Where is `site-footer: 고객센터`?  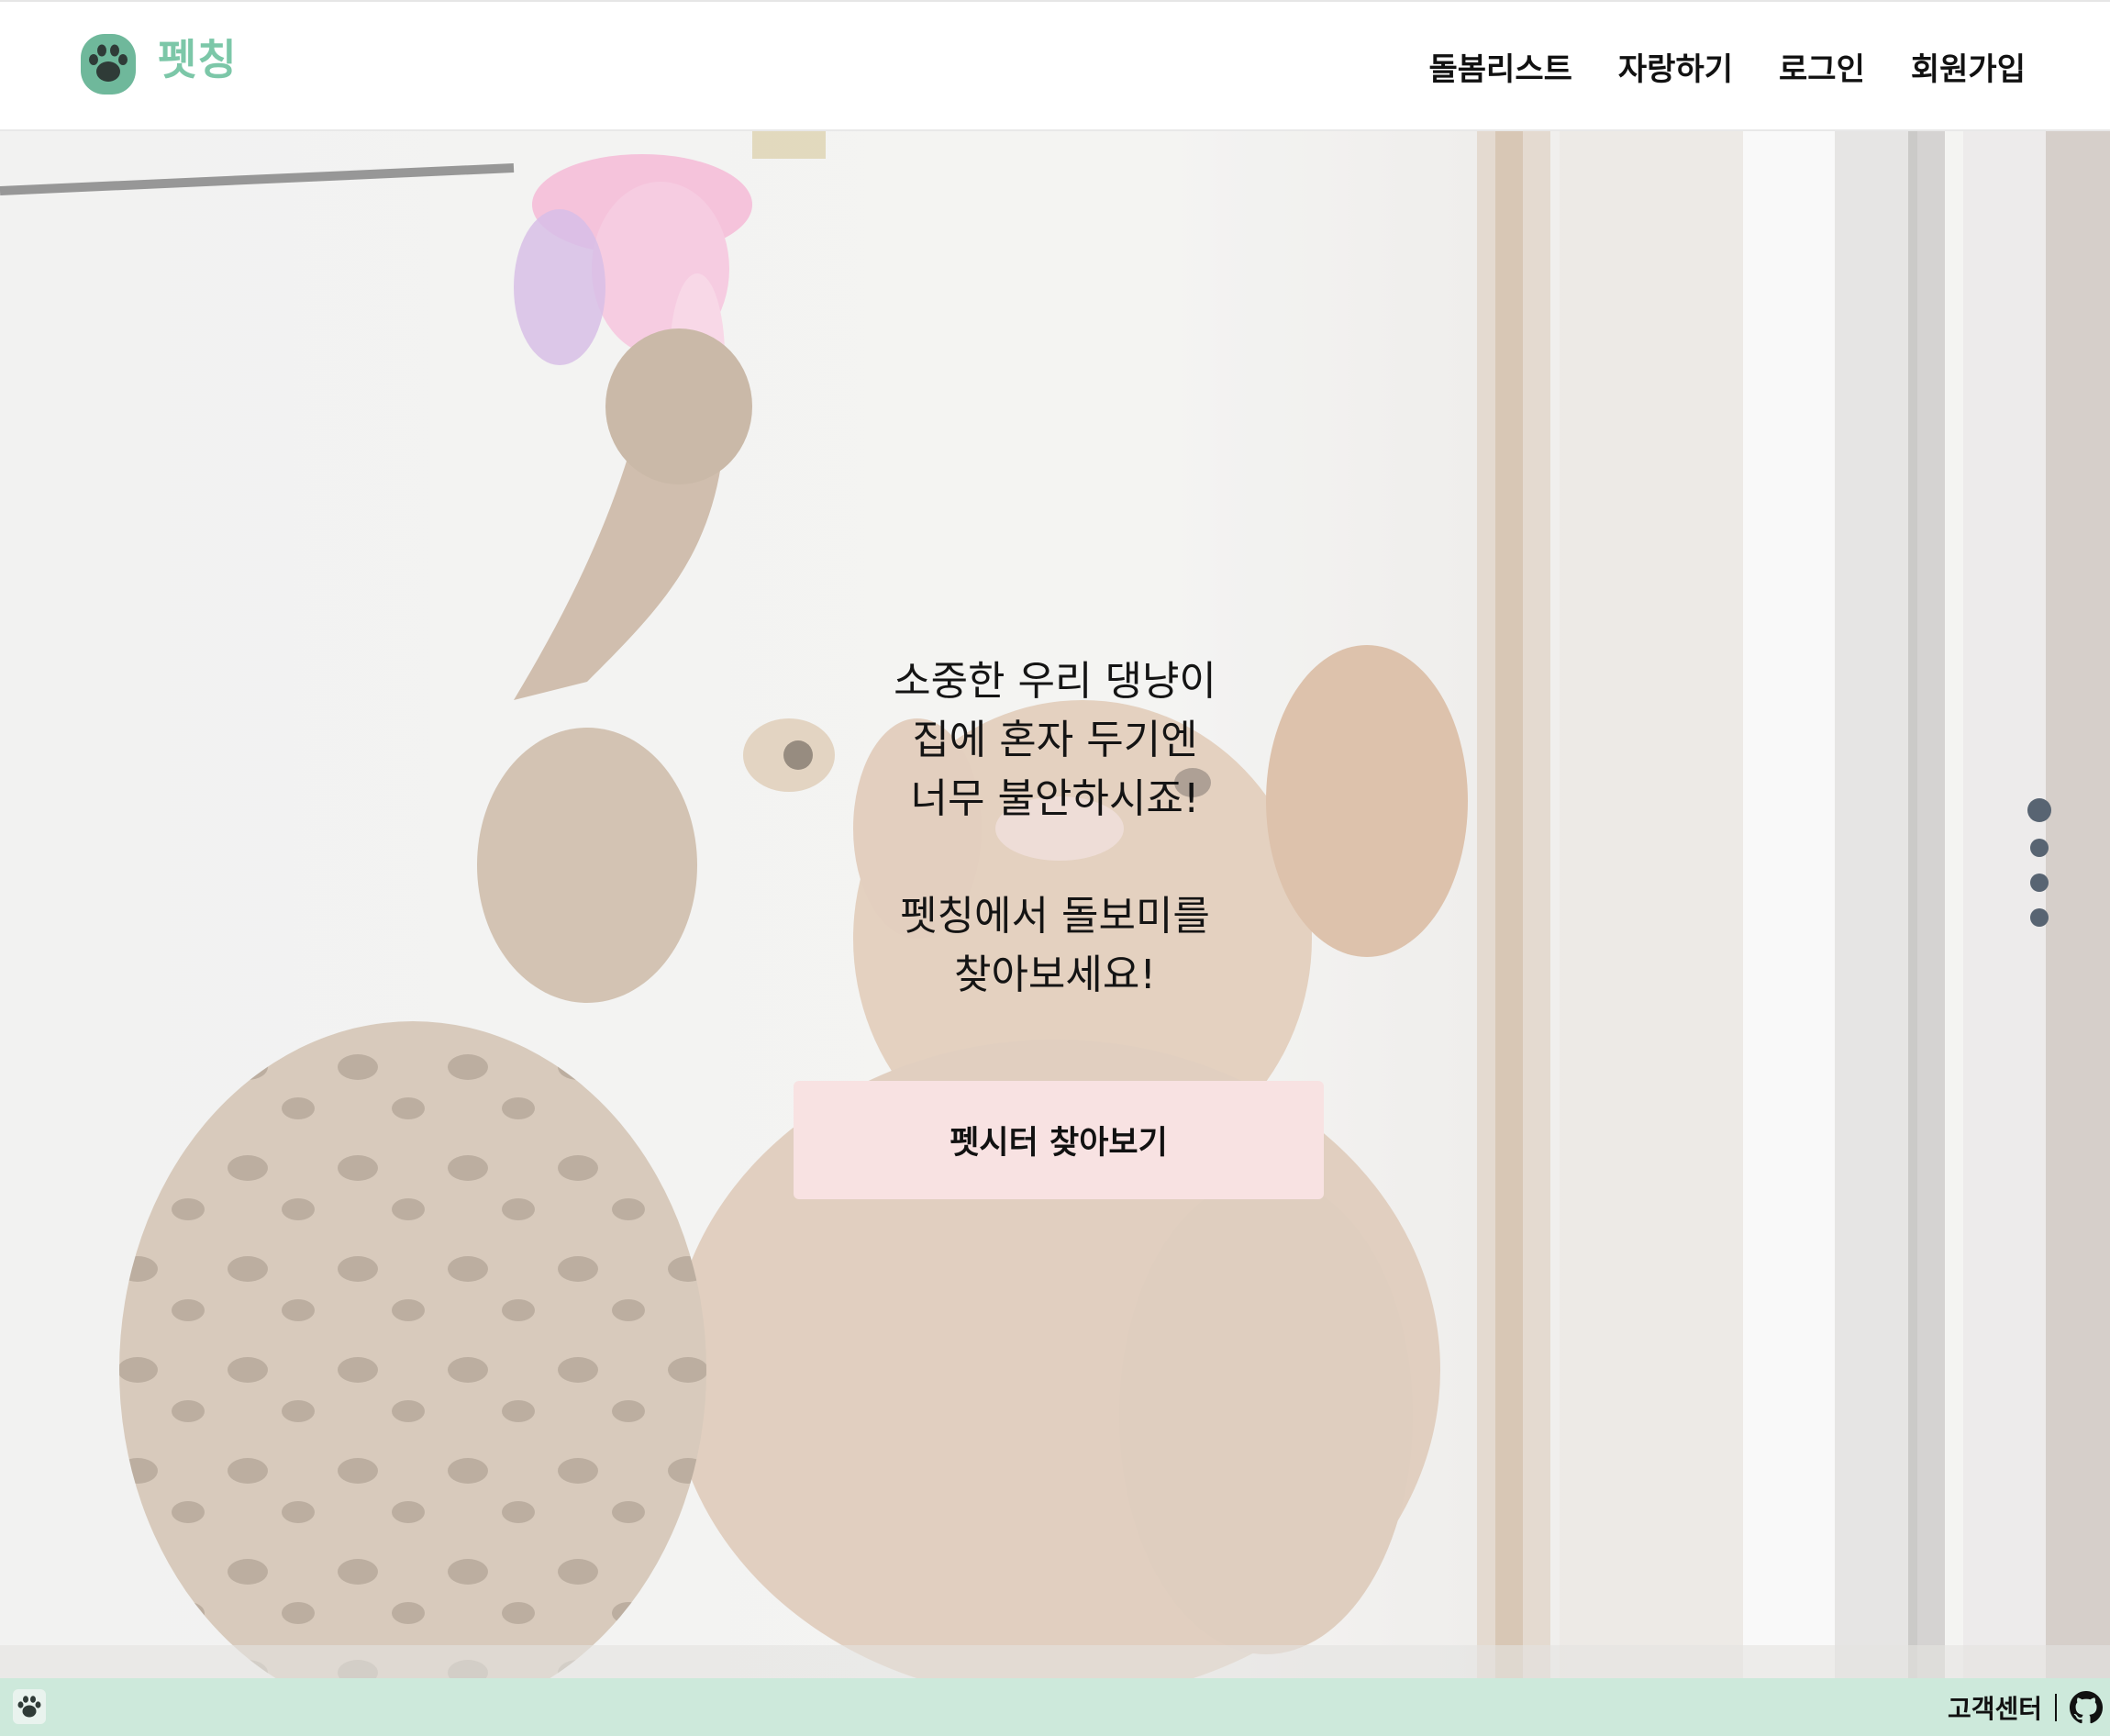 site-footer: 고객센터 is located at coordinates (1055, 1707).